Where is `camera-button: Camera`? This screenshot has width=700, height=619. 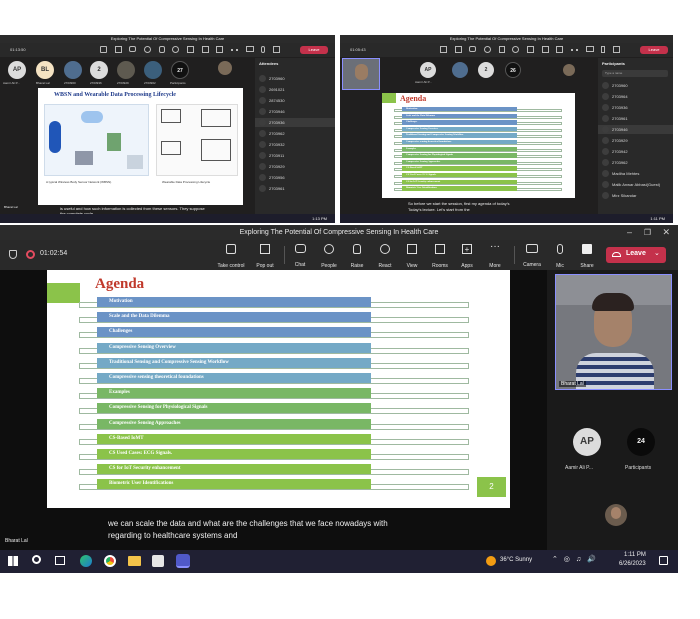 camera-button: Camera is located at coordinates (532, 257).